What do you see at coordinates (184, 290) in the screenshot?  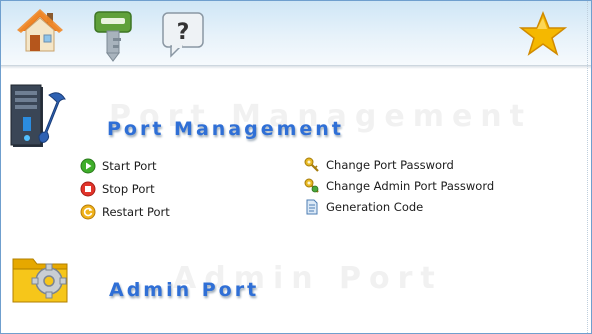 I see `admin-port-title: Admin Port` at bounding box center [184, 290].